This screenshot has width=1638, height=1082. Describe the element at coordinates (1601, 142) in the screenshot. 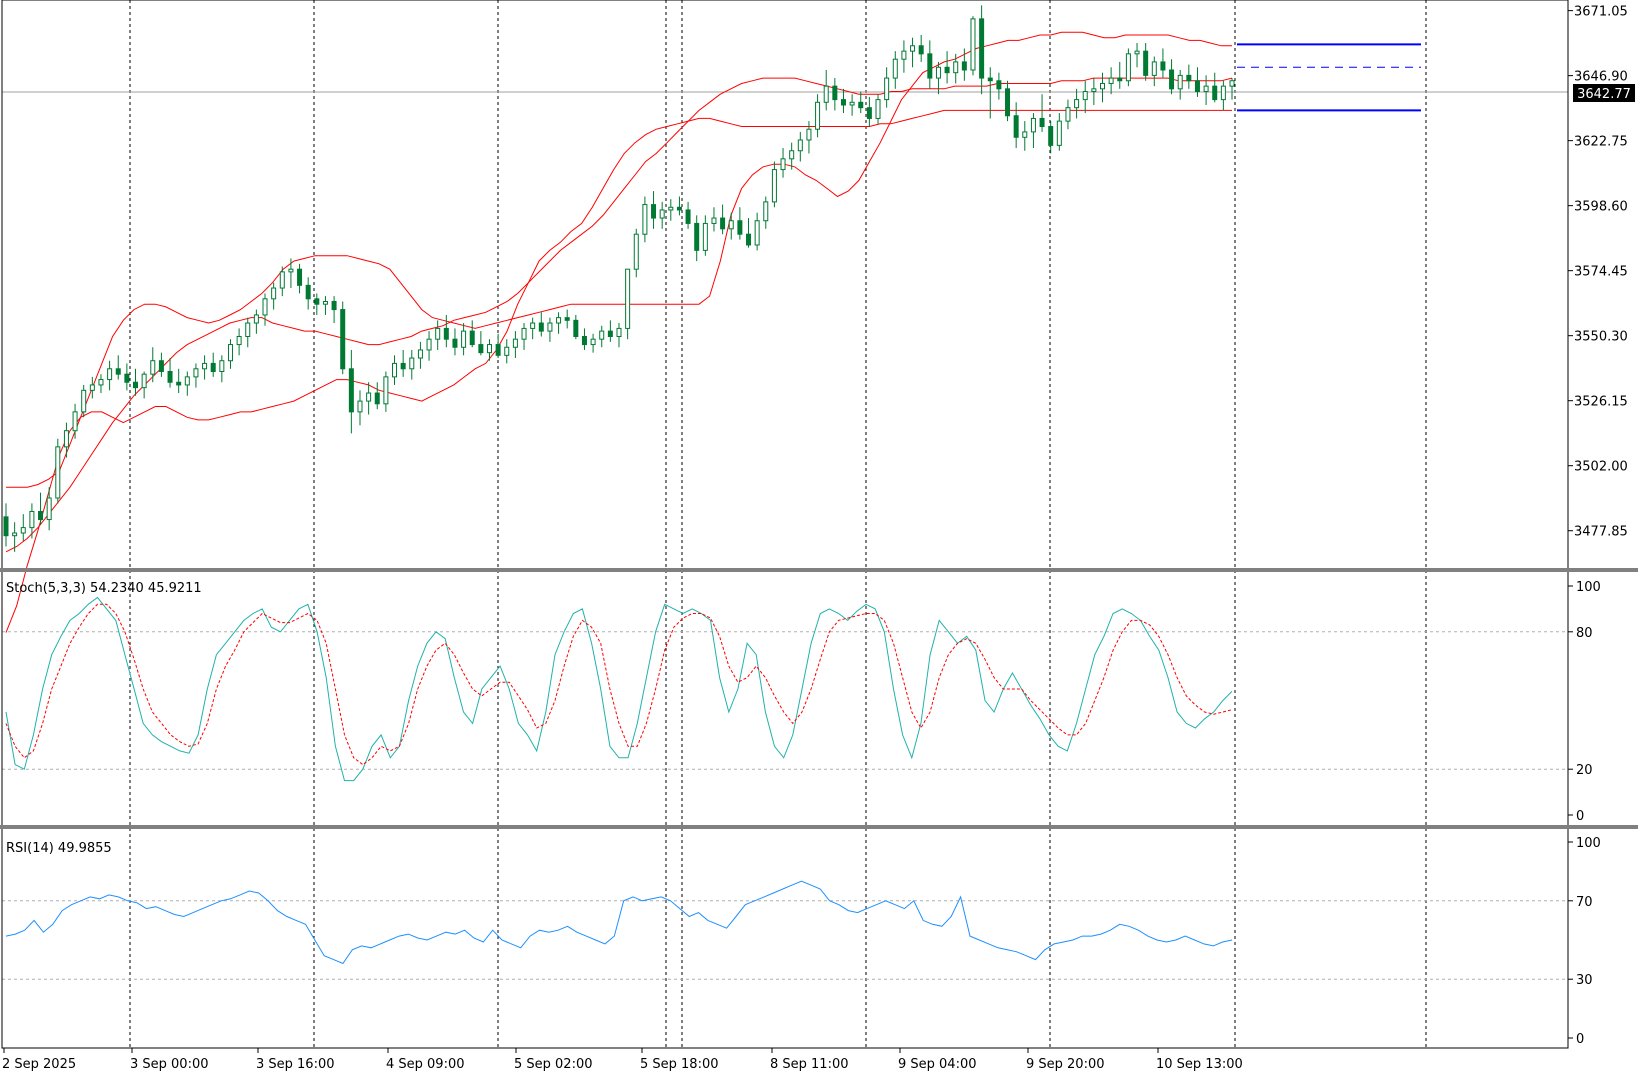

I see `price-tick-label: 3622.75` at that location.